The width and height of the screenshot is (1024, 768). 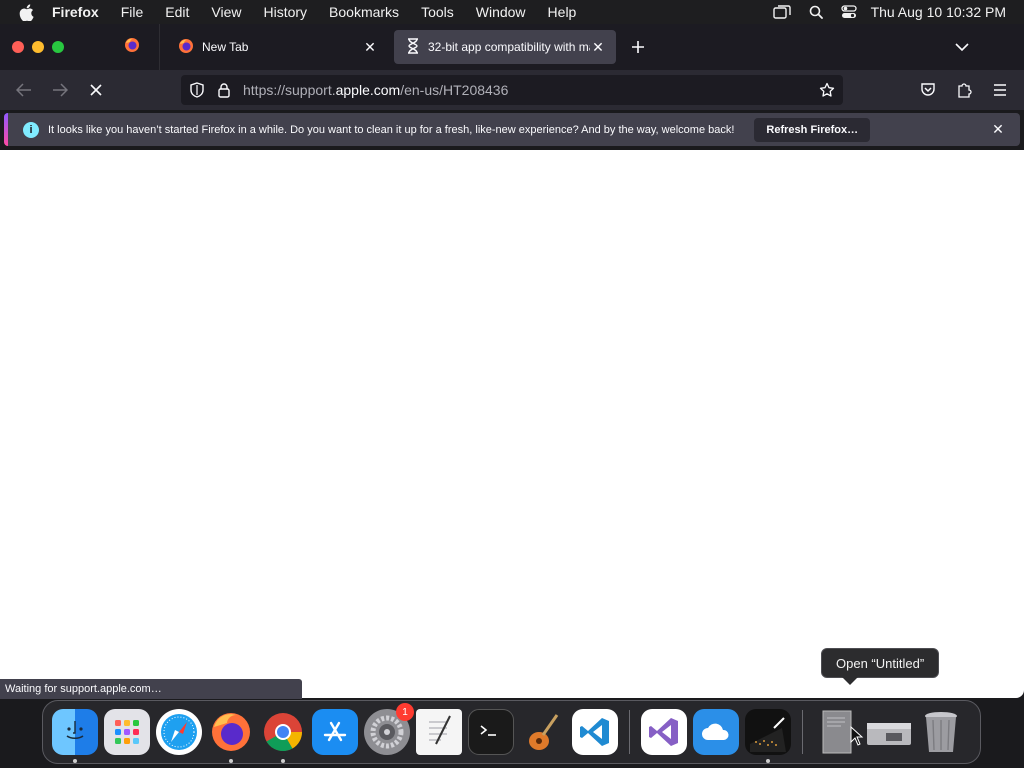 What do you see at coordinates (18, 47) in the screenshot?
I see `close-window-button` at bounding box center [18, 47].